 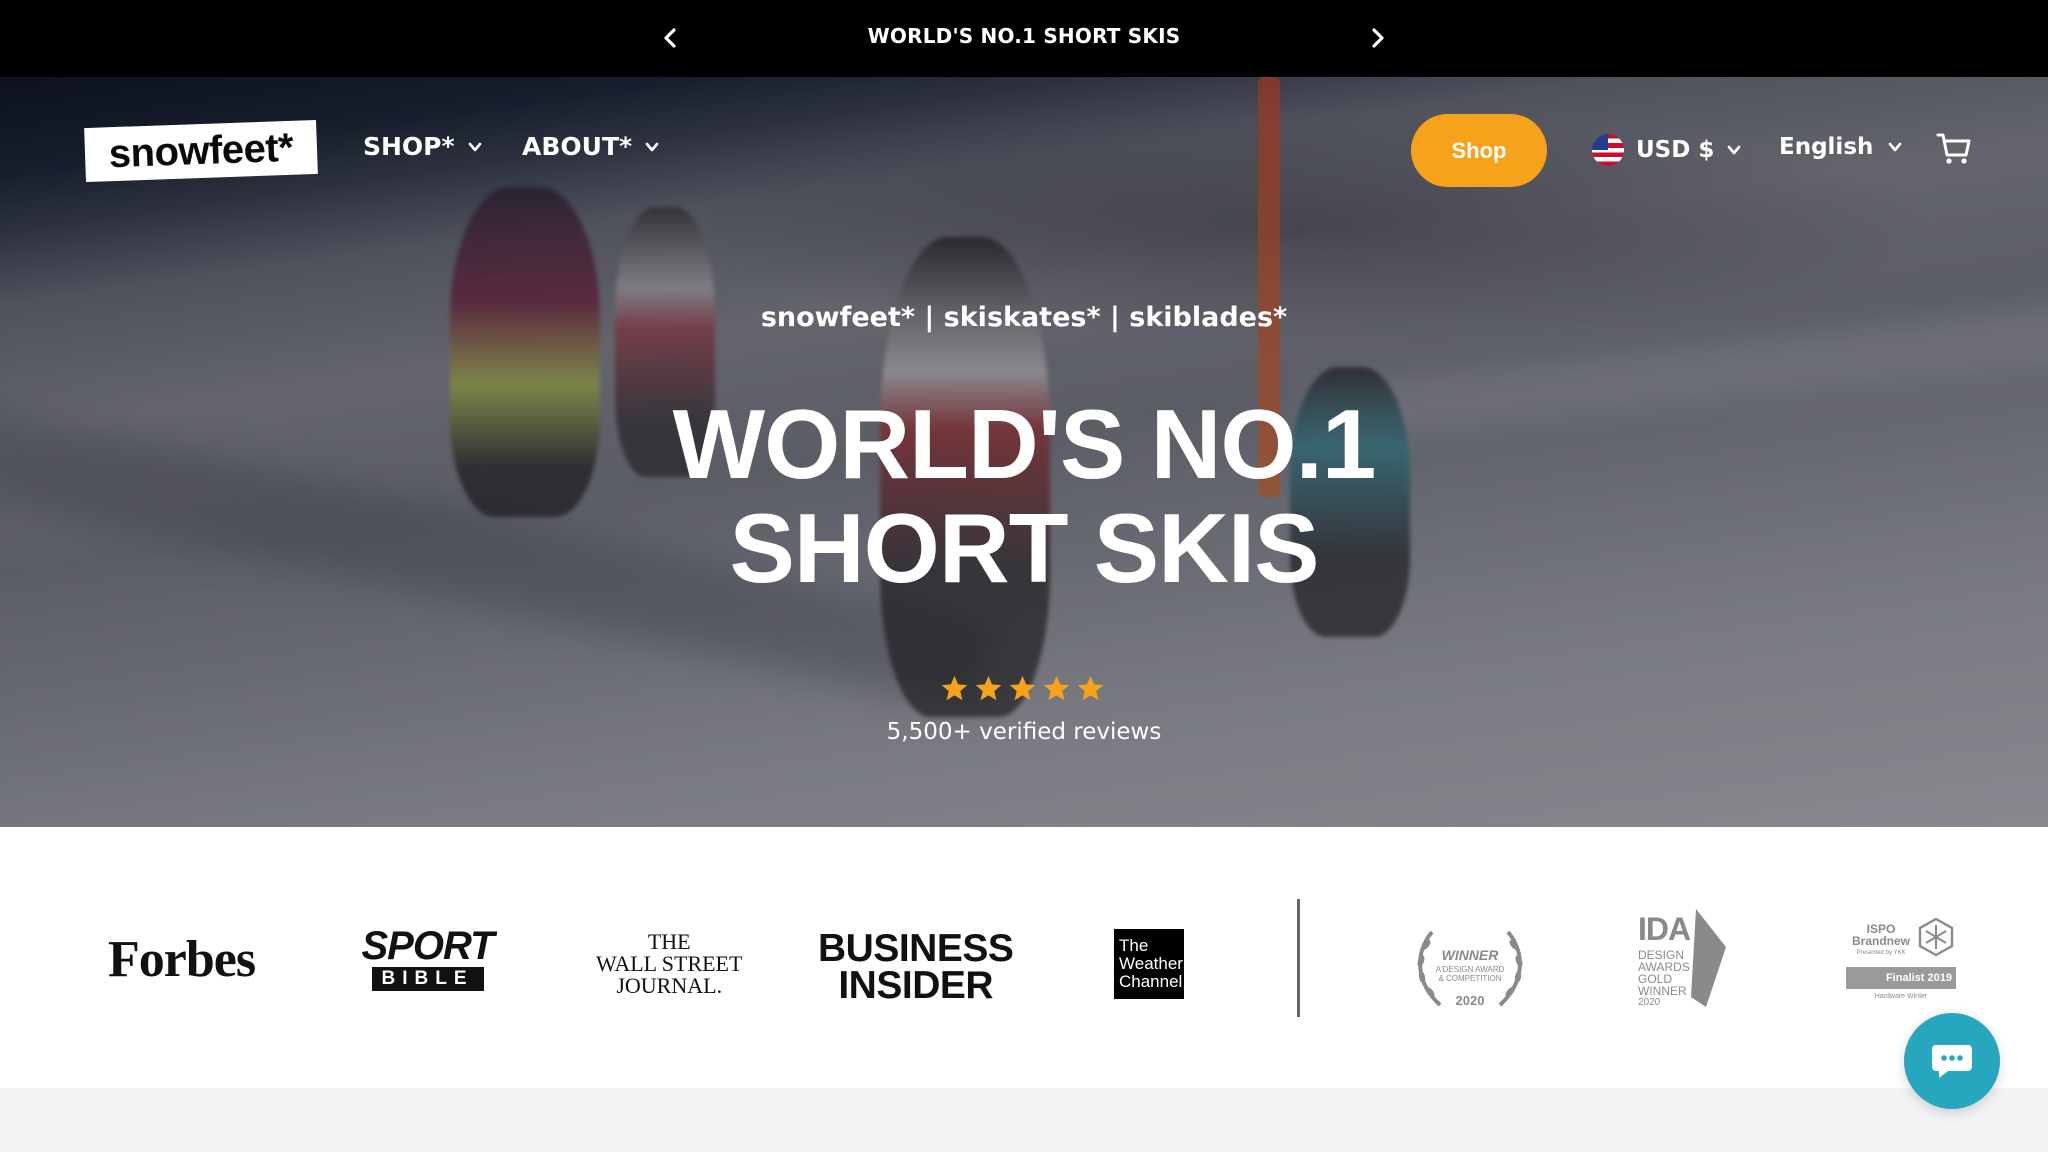 What do you see at coordinates (916, 967) in the screenshot?
I see `business-insider-logo: BUSINESS INSIDER` at bounding box center [916, 967].